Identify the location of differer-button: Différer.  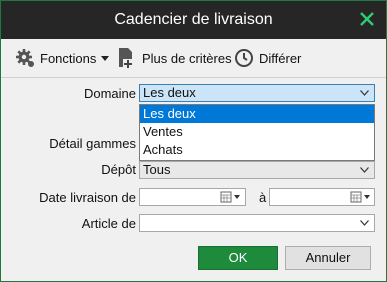
(267, 58).